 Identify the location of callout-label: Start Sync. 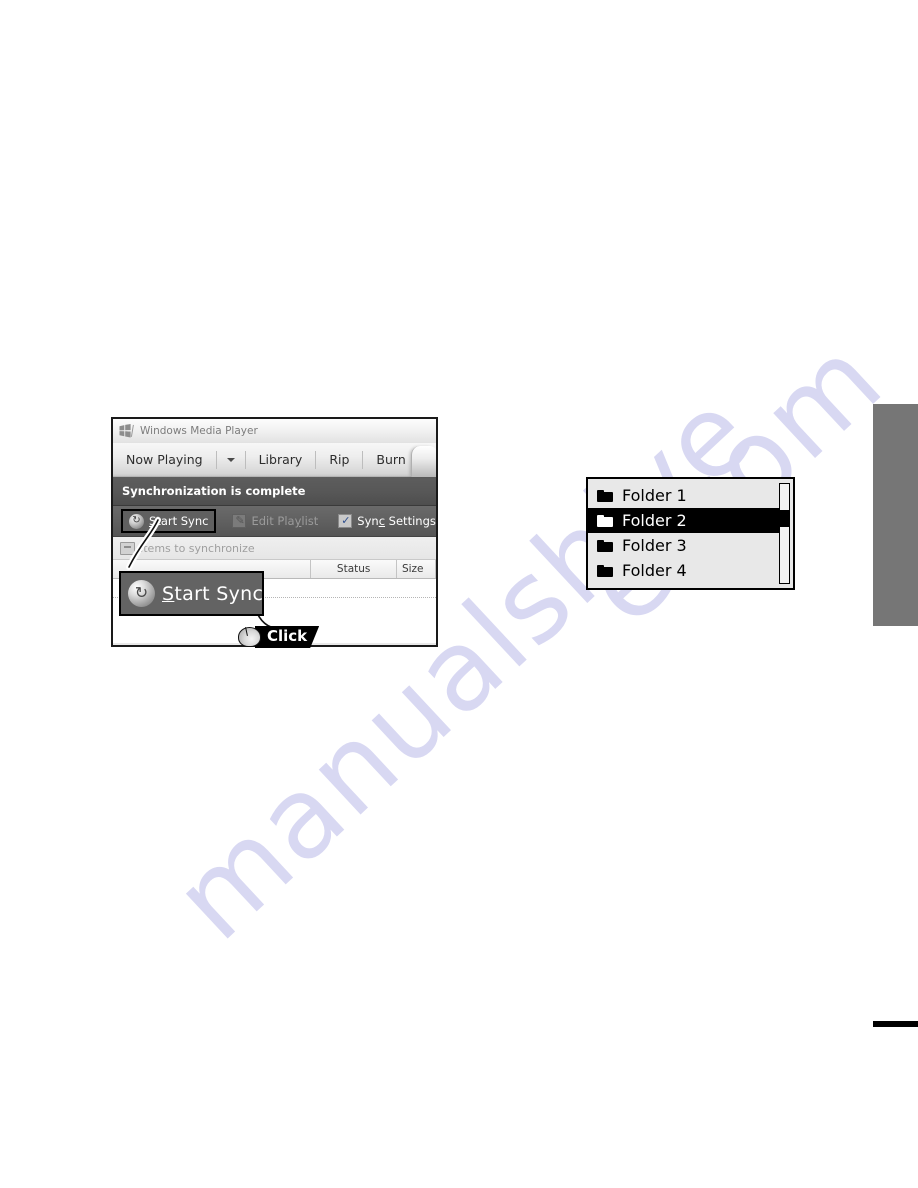
(213, 593).